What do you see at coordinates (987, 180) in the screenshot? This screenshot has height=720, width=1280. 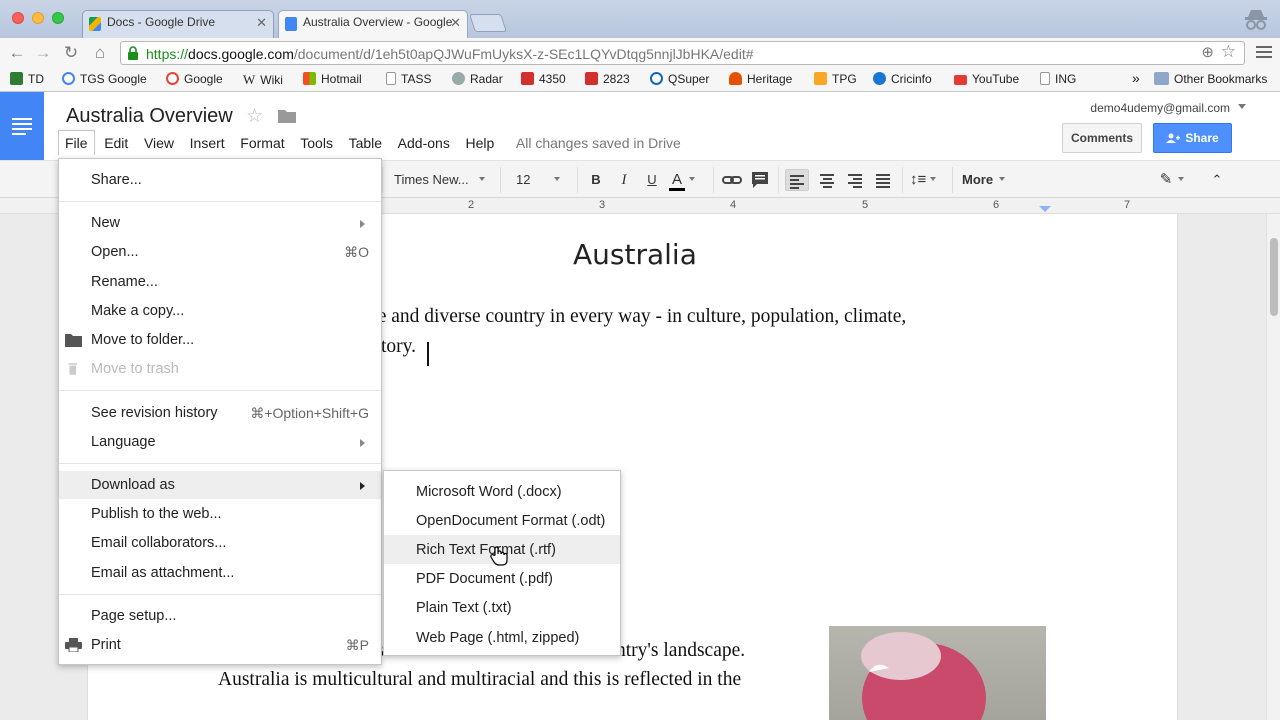 I see `more-button: More` at bounding box center [987, 180].